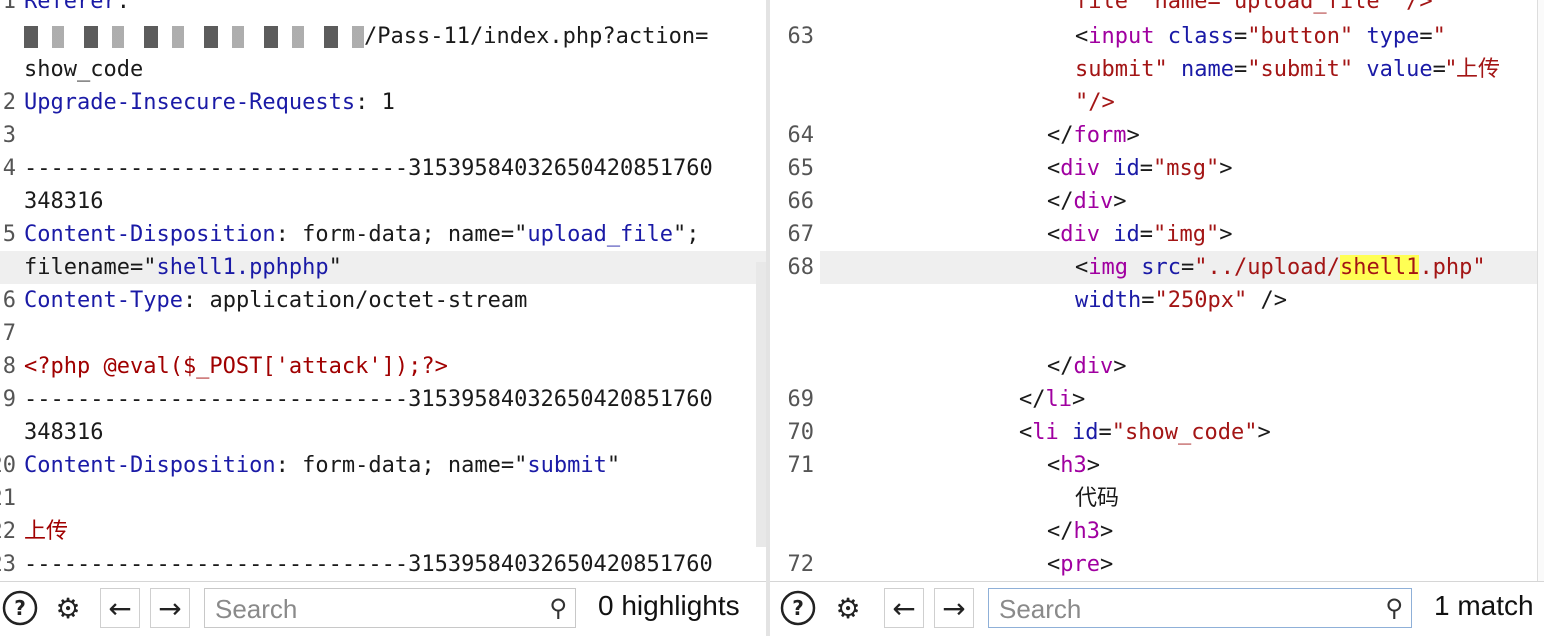 The width and height of the screenshot is (1544, 636). What do you see at coordinates (70, 7) in the screenshot?
I see `header-key: Referer` at bounding box center [70, 7].